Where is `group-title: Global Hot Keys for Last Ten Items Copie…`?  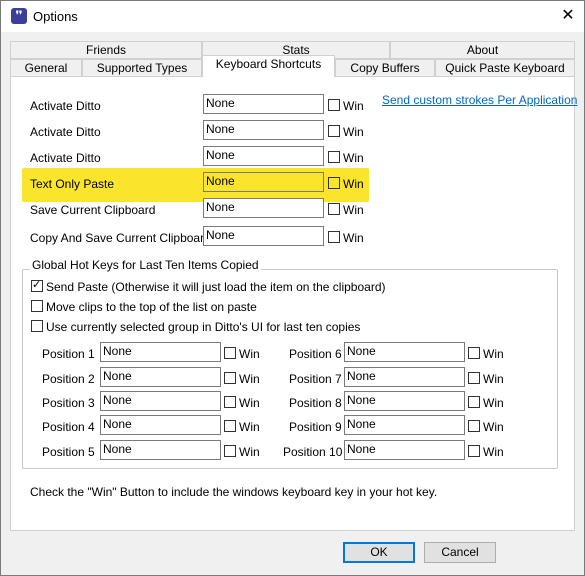
group-title: Global Hot Keys for Last Ten Items Copie… is located at coordinates (145, 265).